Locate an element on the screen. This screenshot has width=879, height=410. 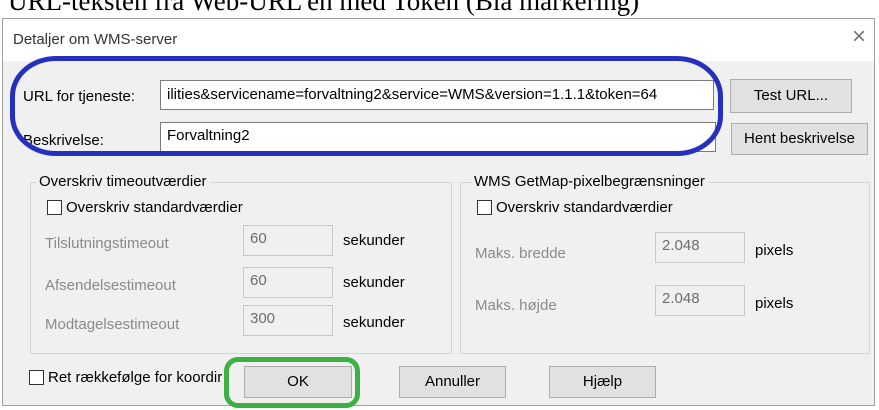
connect-timeout-input: 60 is located at coordinates (288, 240).